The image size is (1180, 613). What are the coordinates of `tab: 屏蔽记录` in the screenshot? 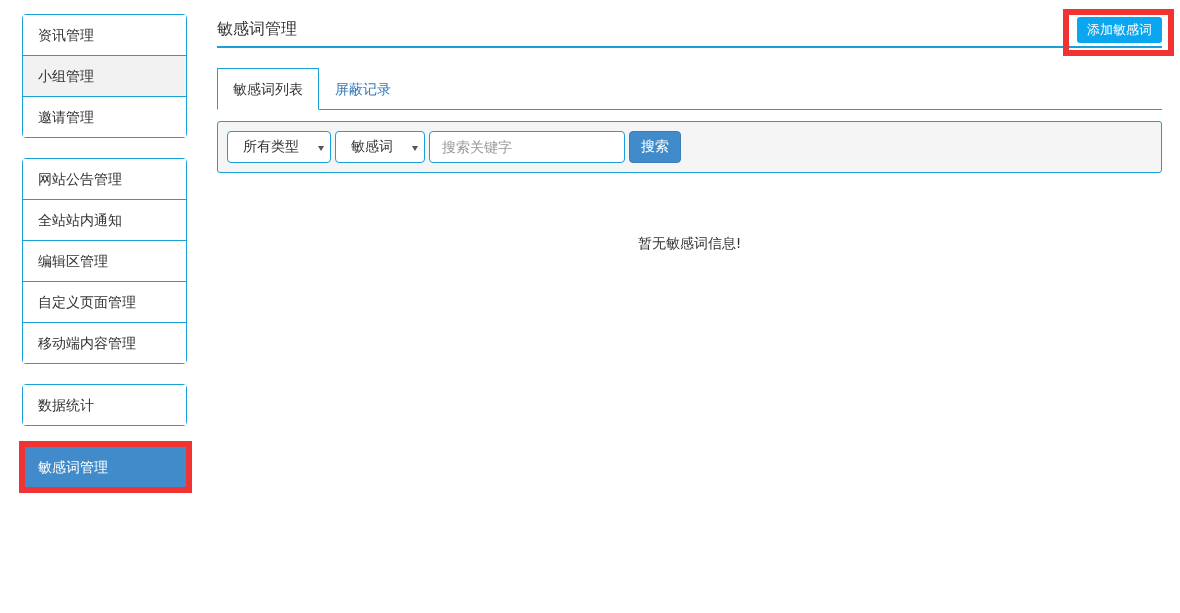 It's located at (363, 89).